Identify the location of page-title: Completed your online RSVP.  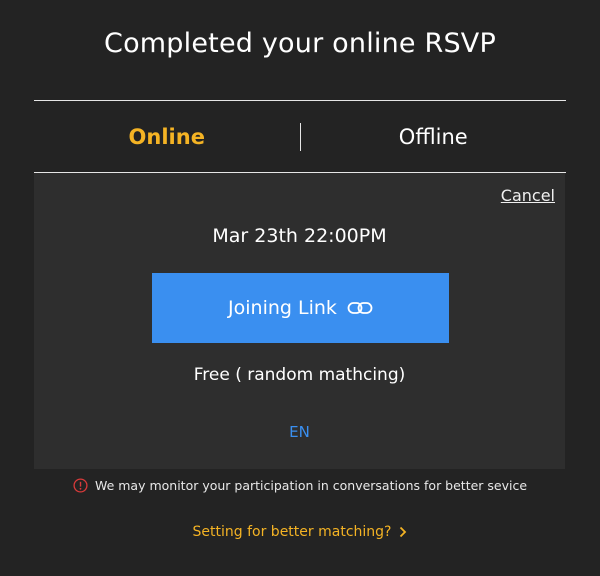
(300, 43).